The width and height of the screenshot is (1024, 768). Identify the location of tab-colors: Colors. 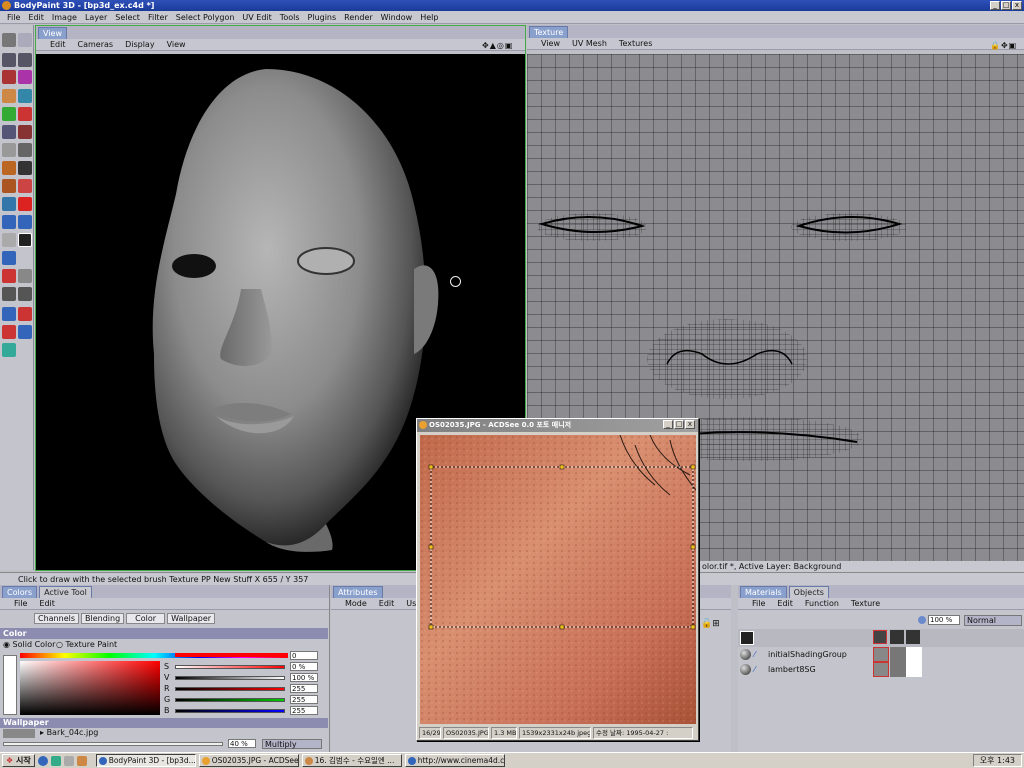
(20, 592).